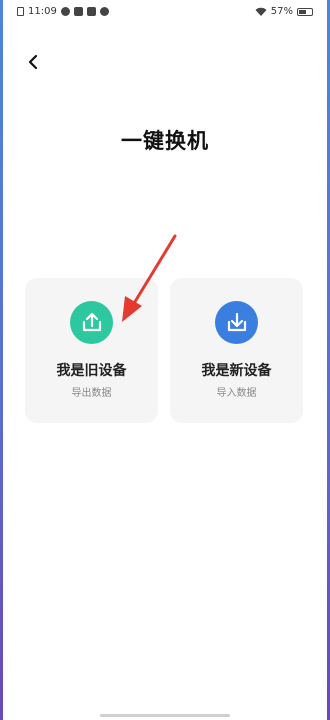  I want to click on old-device-icon-circle, so click(91, 322).